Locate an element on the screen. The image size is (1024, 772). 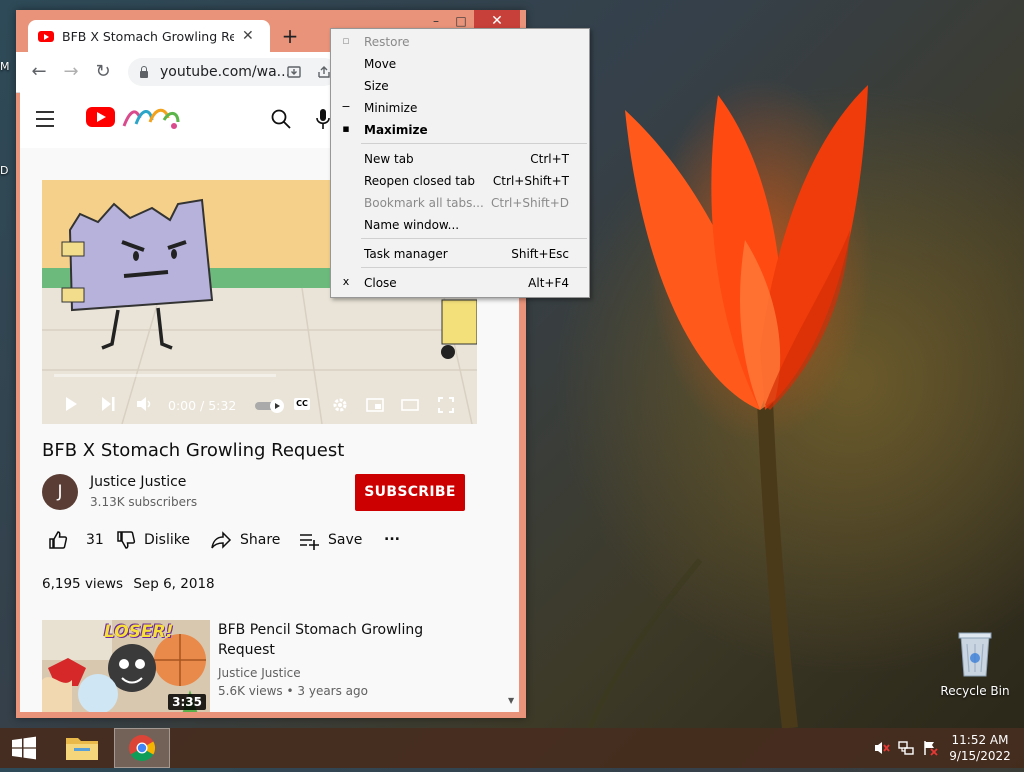
reload-button: ↻ is located at coordinates (103, 71).